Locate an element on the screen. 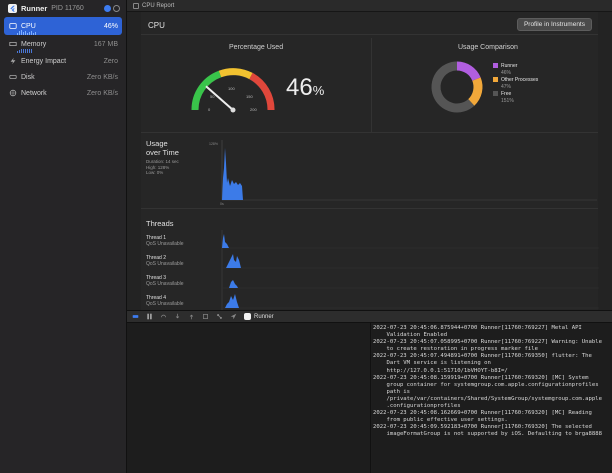 Image resolution: width=612 pixels, height=473 pixels. gauge-value: 46% is located at coordinates (110, 26).